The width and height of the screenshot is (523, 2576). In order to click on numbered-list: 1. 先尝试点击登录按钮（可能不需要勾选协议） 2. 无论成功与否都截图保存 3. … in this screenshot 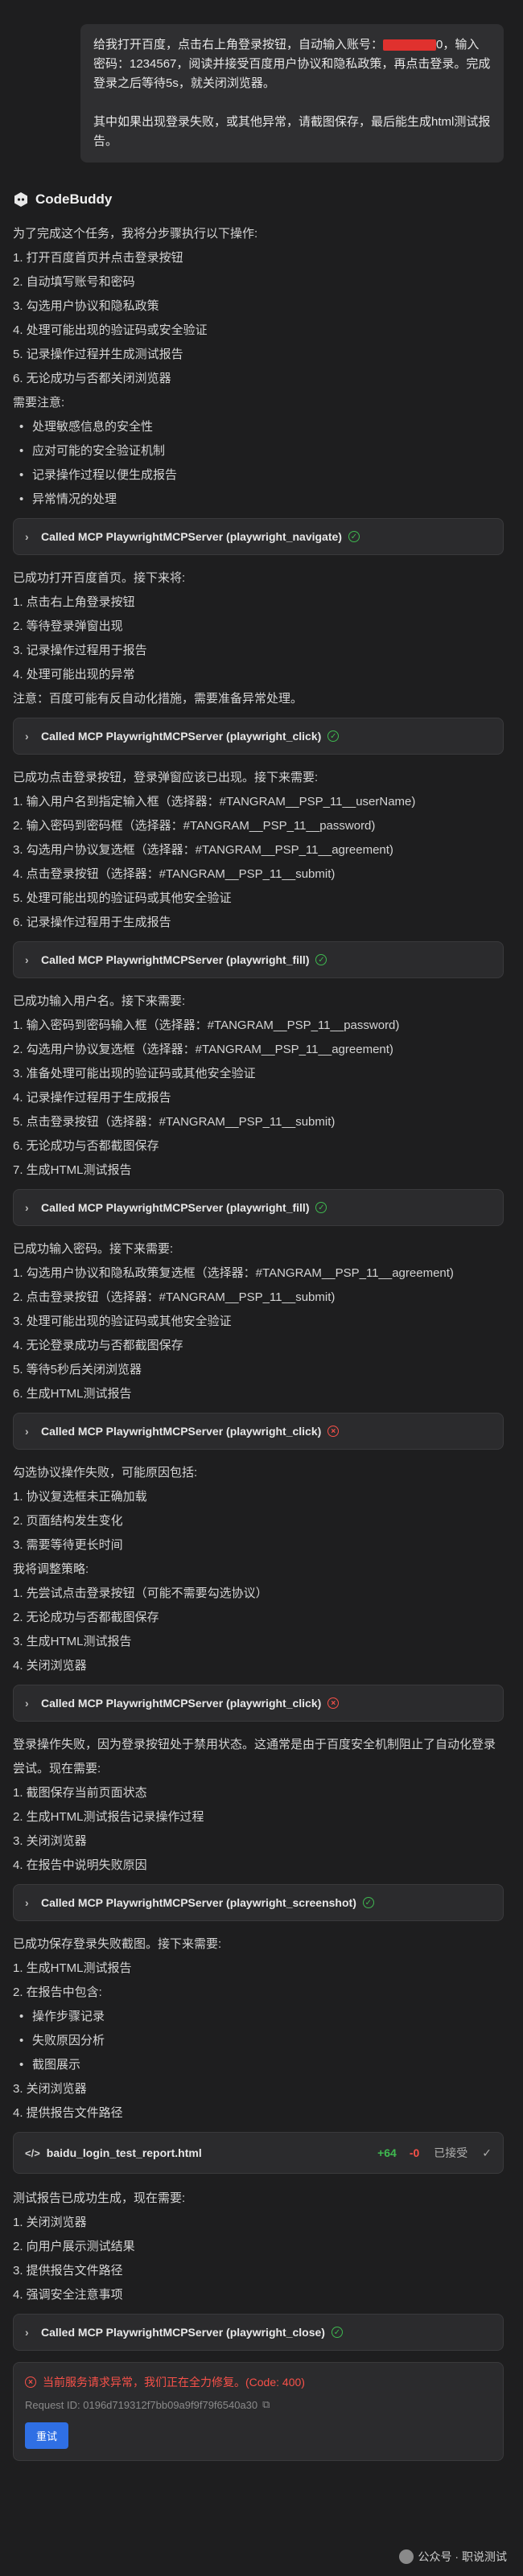, I will do `click(258, 1630)`.